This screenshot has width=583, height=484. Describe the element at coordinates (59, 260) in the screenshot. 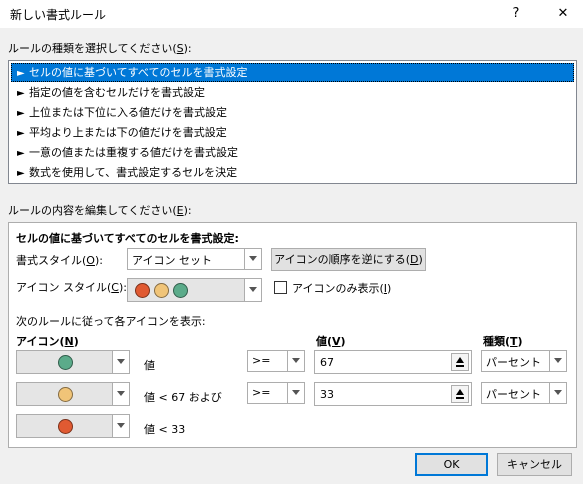

I see `format-style-label: 書式スタイル(O):` at that location.